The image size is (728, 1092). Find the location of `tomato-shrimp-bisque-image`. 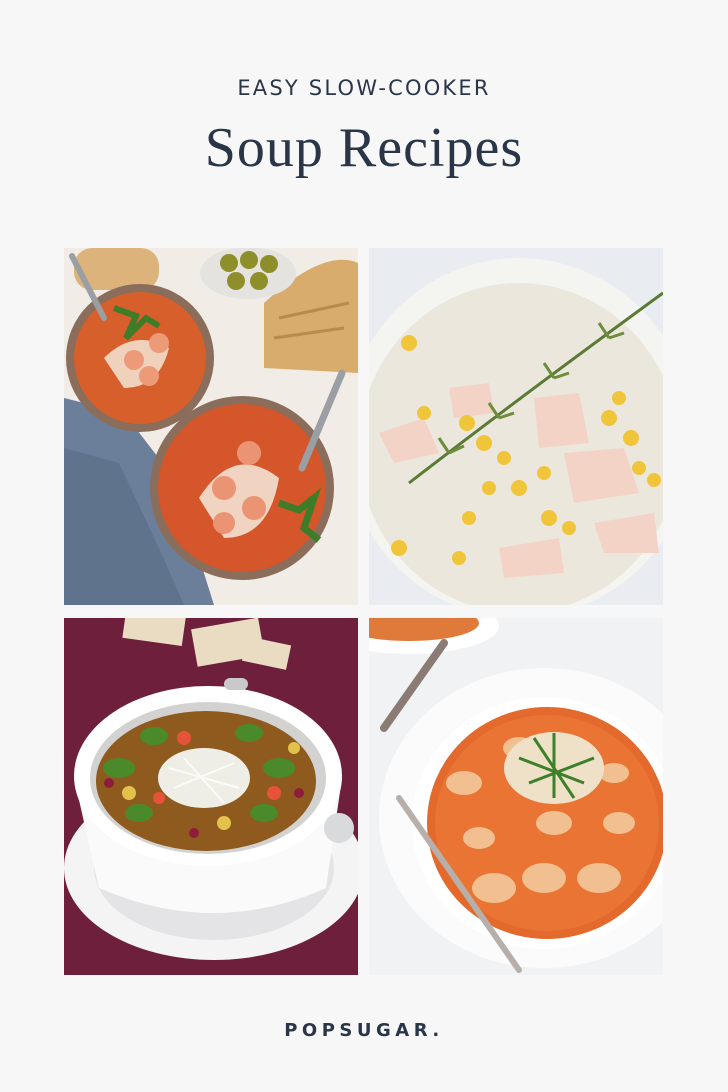

tomato-shrimp-bisque-image is located at coordinates (211, 426).